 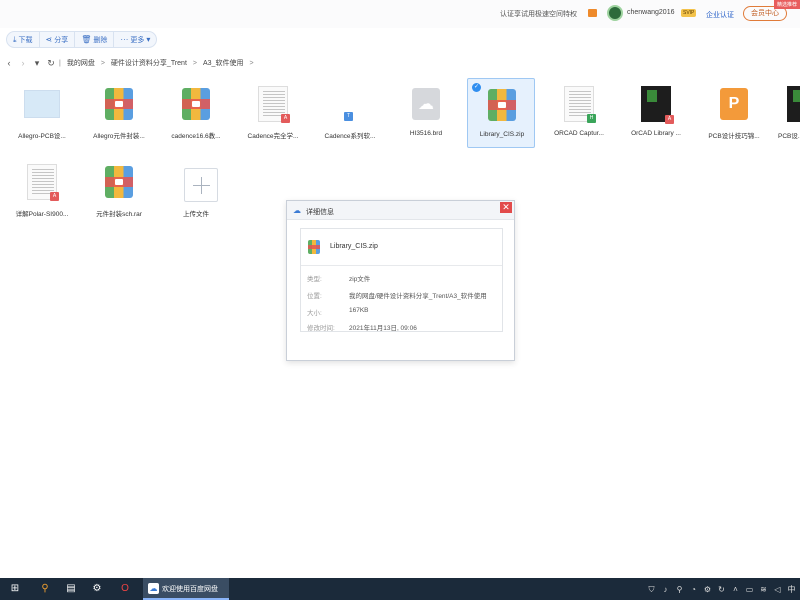 I want to click on download-icon: ⤓, so click(x=15, y=39).